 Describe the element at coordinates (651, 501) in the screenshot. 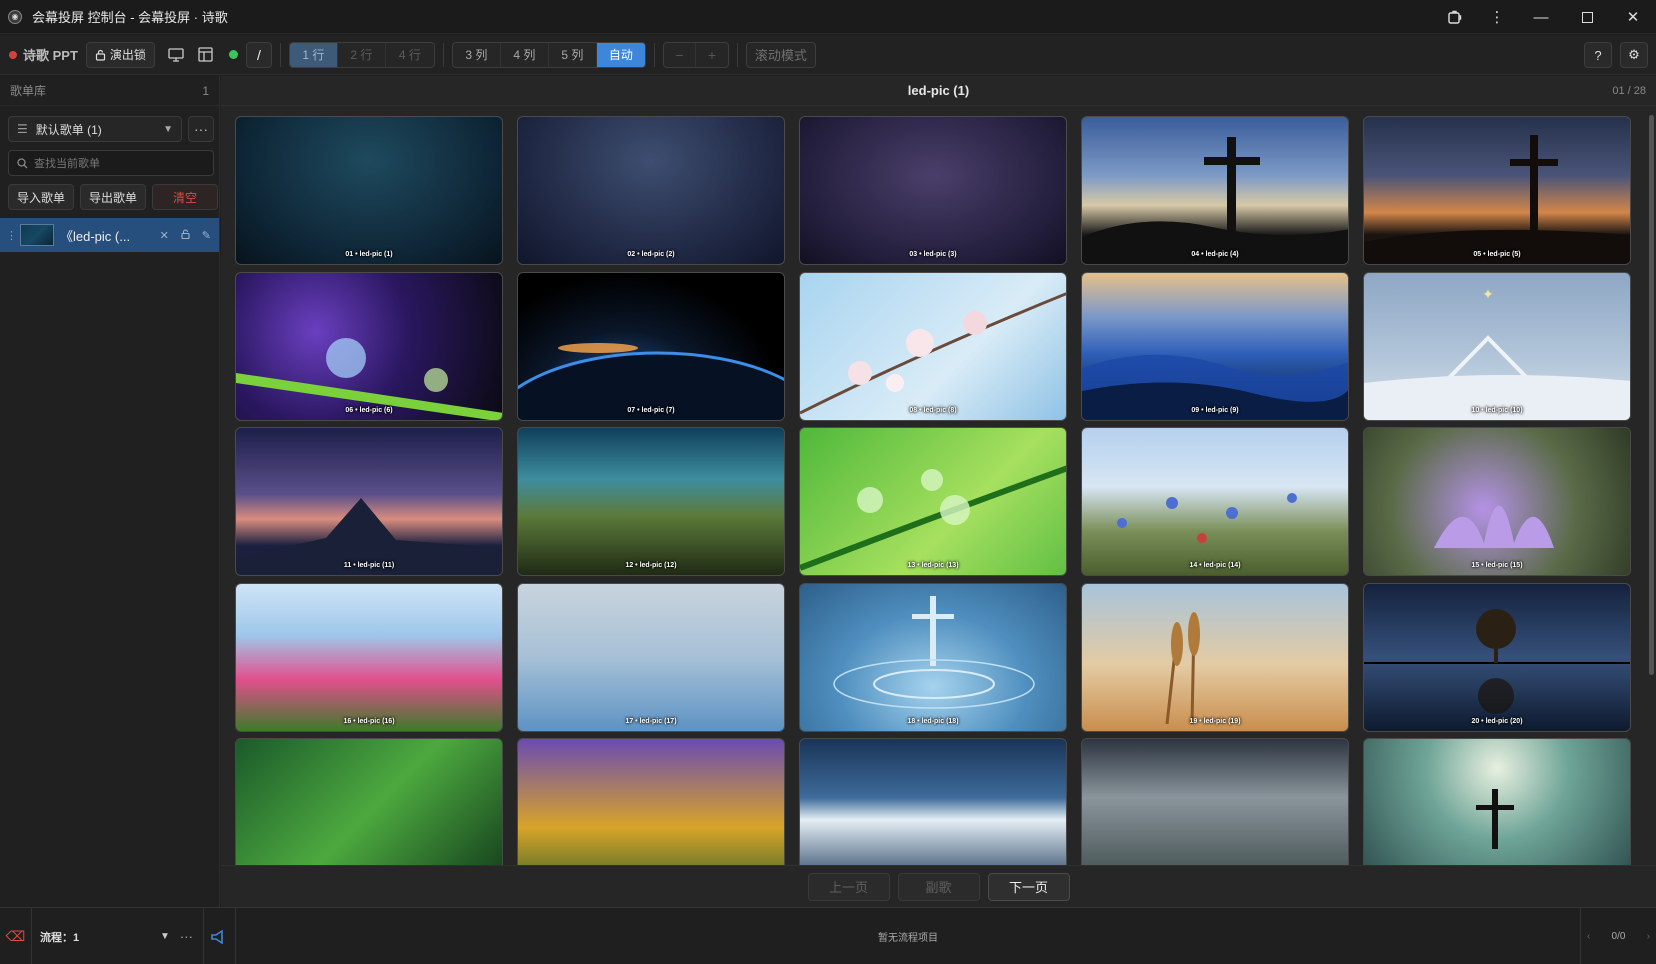

I see `slide-thumbnail: 12 • led-pic (12)` at that location.